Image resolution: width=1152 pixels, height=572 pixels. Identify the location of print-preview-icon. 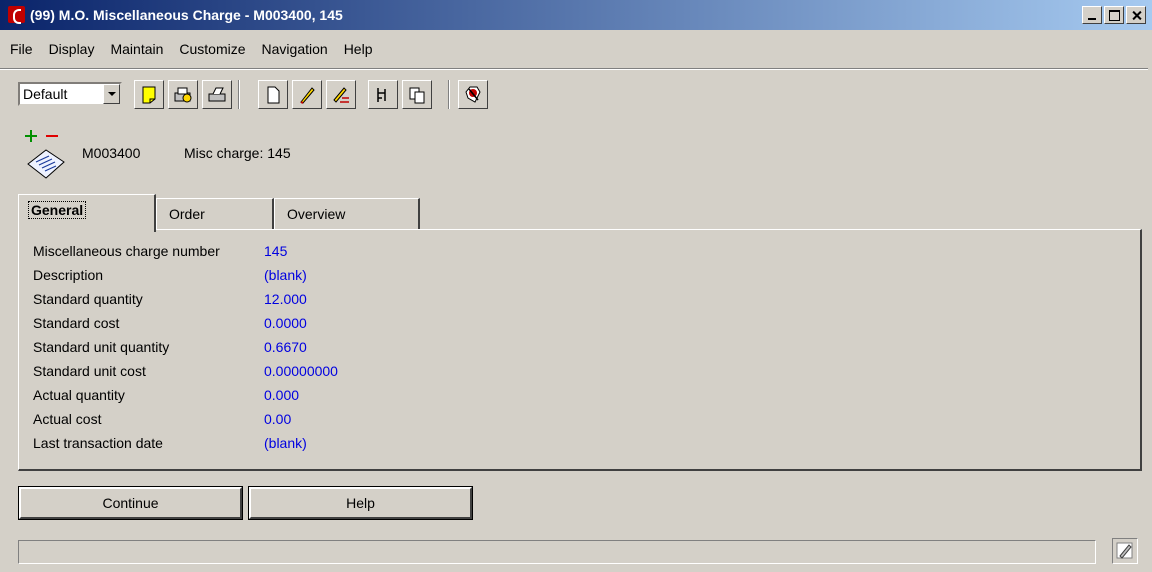
(183, 94).